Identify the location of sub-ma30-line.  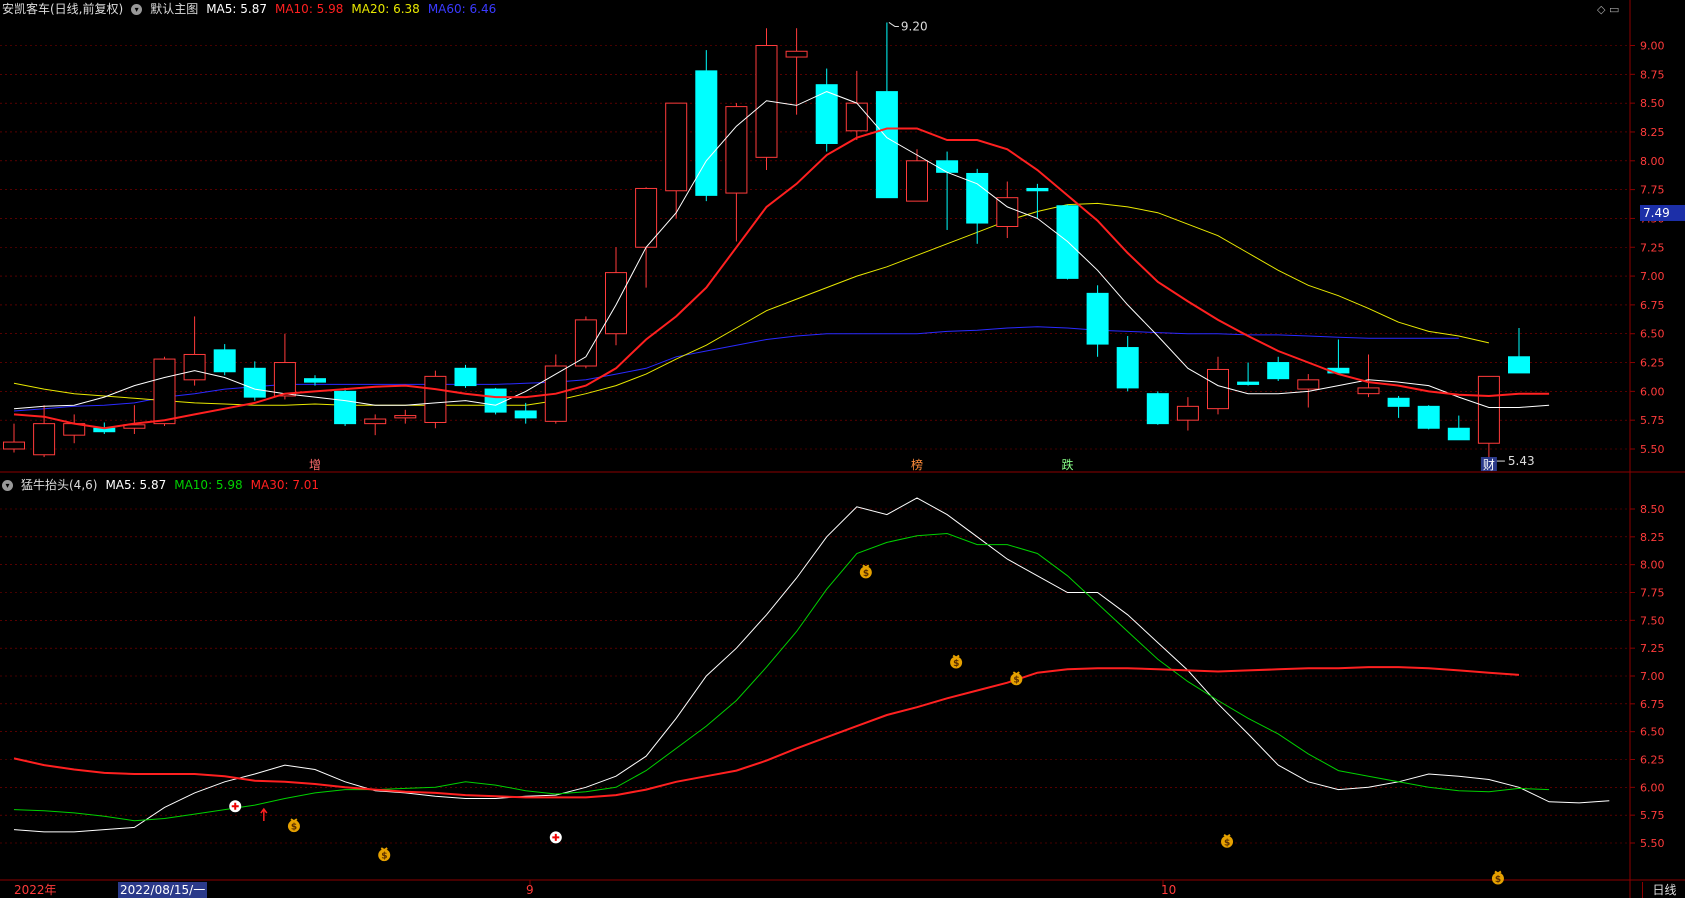
(766, 732).